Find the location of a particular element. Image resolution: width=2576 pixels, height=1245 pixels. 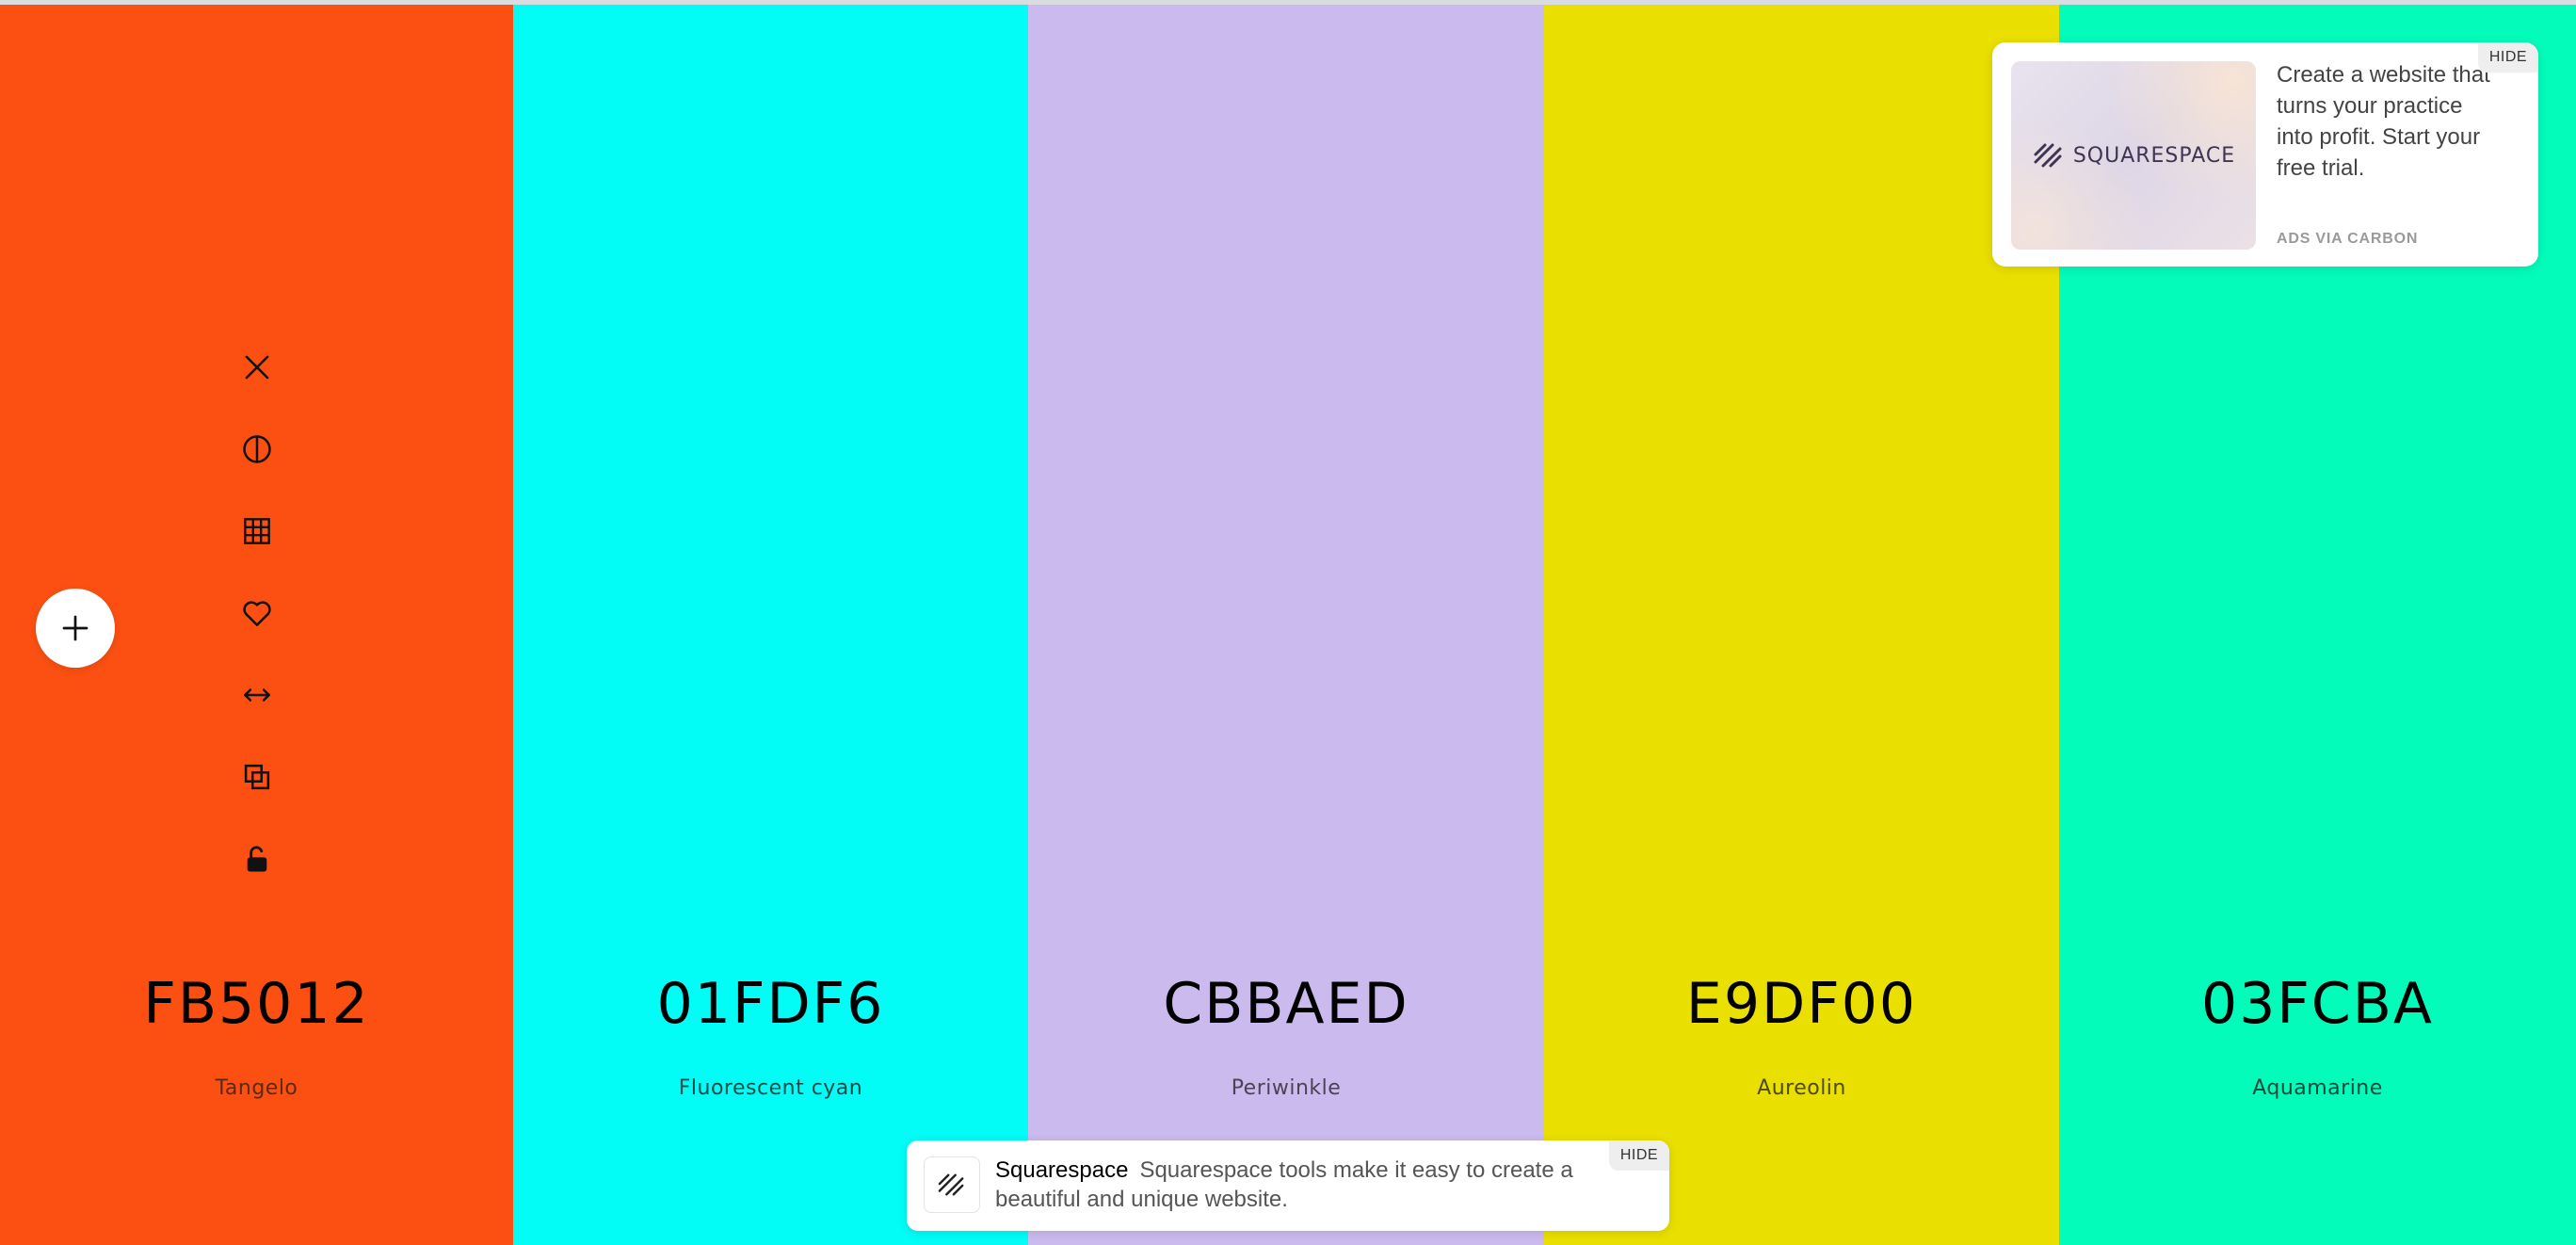

banner-logo is located at coordinates (952, 1184).